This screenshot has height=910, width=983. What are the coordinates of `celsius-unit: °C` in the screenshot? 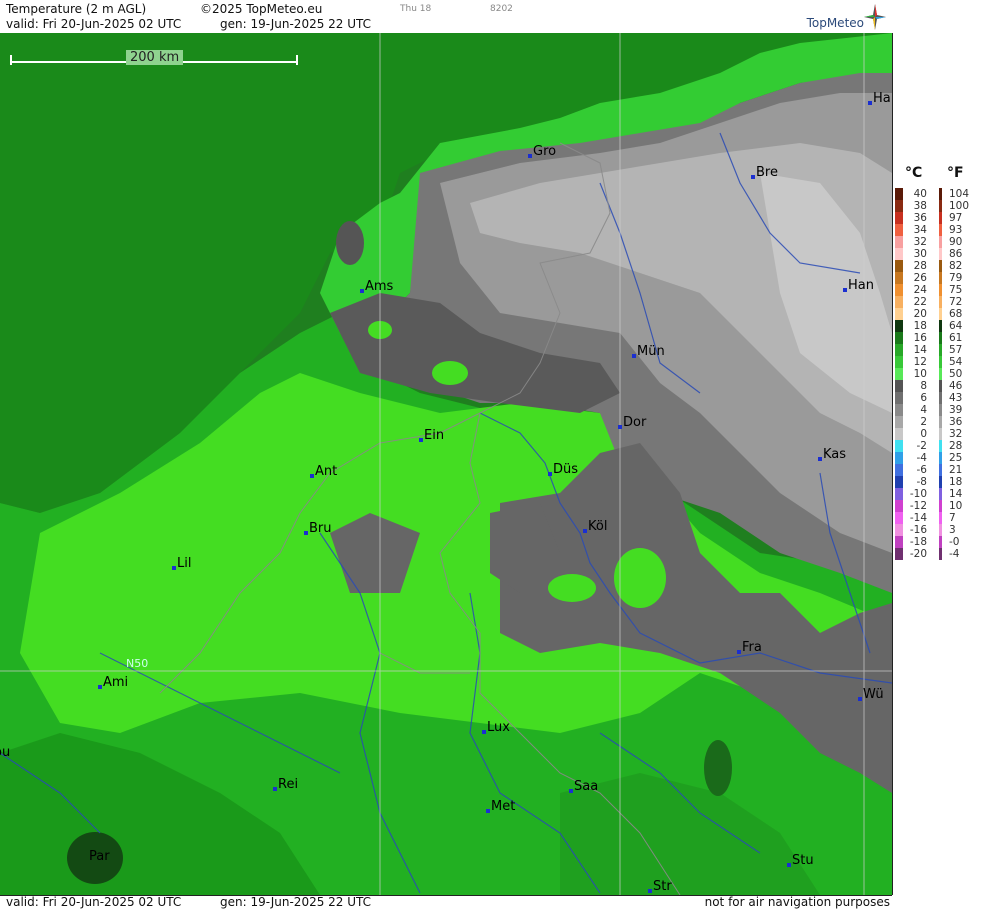 It's located at (914, 173).